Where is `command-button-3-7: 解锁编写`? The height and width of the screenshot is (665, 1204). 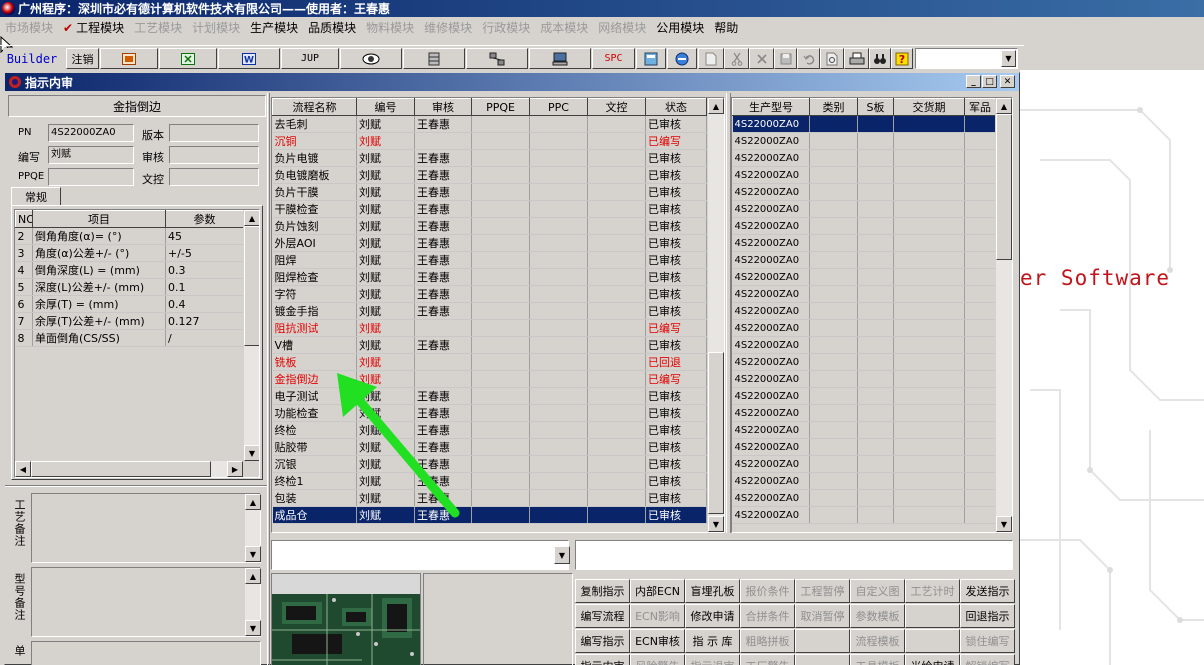
command-button-3-7: 解锁编写 is located at coordinates (987, 659).